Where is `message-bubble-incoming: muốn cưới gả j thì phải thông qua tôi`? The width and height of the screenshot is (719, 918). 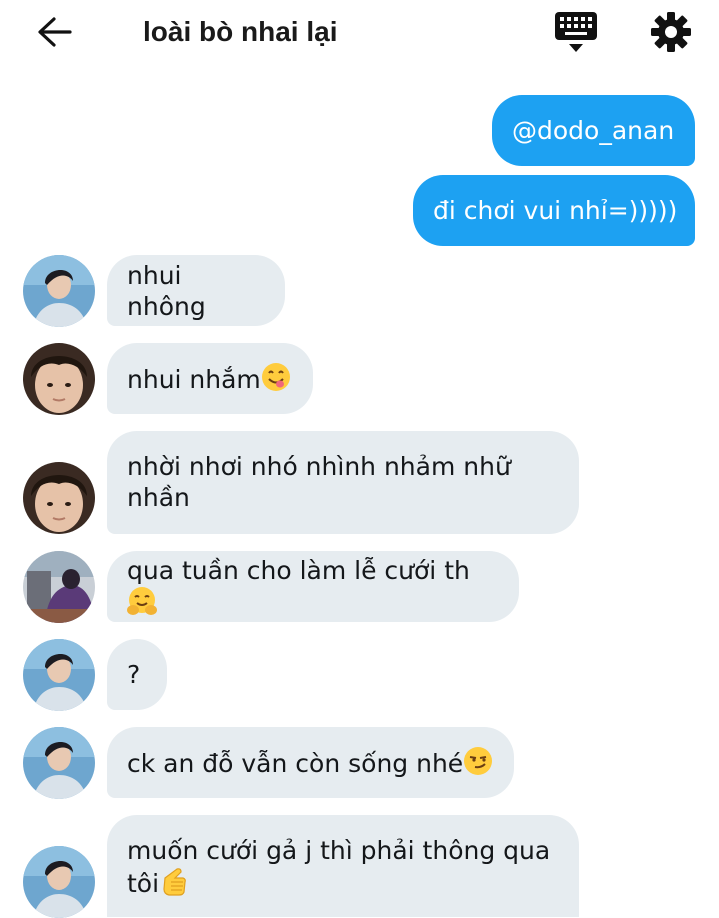 message-bubble-incoming: muốn cưới gả j thì phải thông qua tôi is located at coordinates (343, 866).